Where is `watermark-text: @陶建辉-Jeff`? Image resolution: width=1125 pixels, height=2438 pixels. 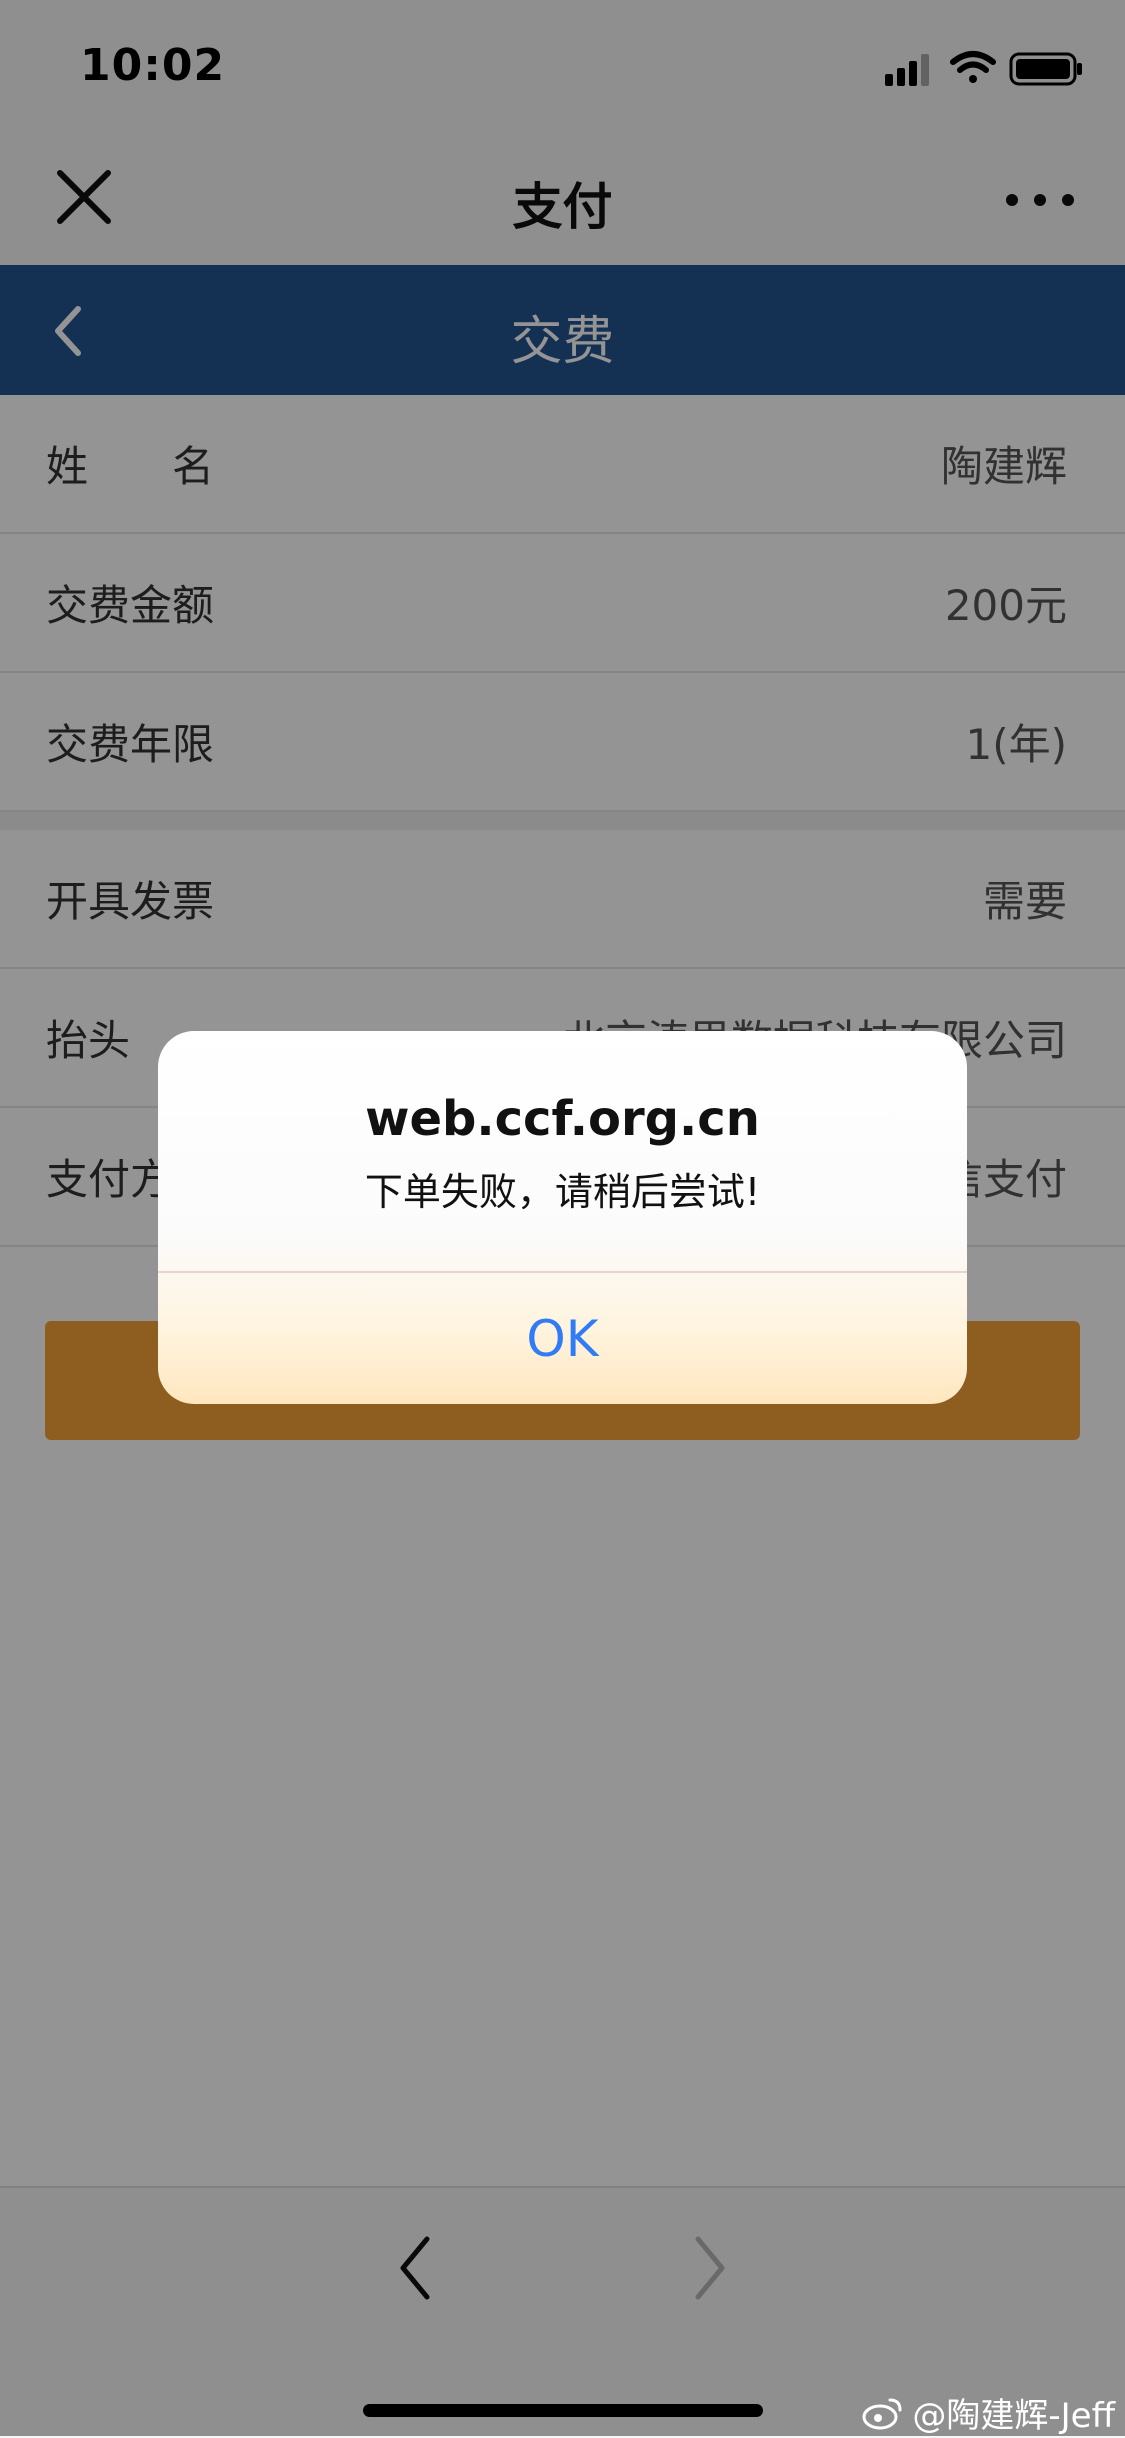 watermark-text: @陶建辉-Jeff is located at coordinates (1013, 2416).